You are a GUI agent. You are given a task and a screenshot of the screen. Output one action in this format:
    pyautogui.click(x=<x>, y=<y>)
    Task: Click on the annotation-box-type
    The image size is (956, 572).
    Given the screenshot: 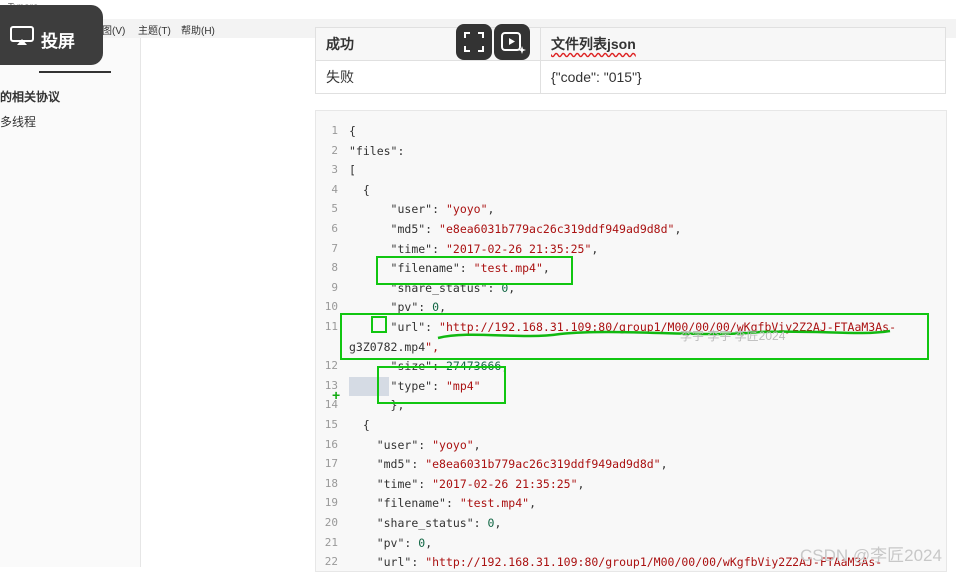 What is the action you would take?
    pyautogui.click(x=441, y=385)
    